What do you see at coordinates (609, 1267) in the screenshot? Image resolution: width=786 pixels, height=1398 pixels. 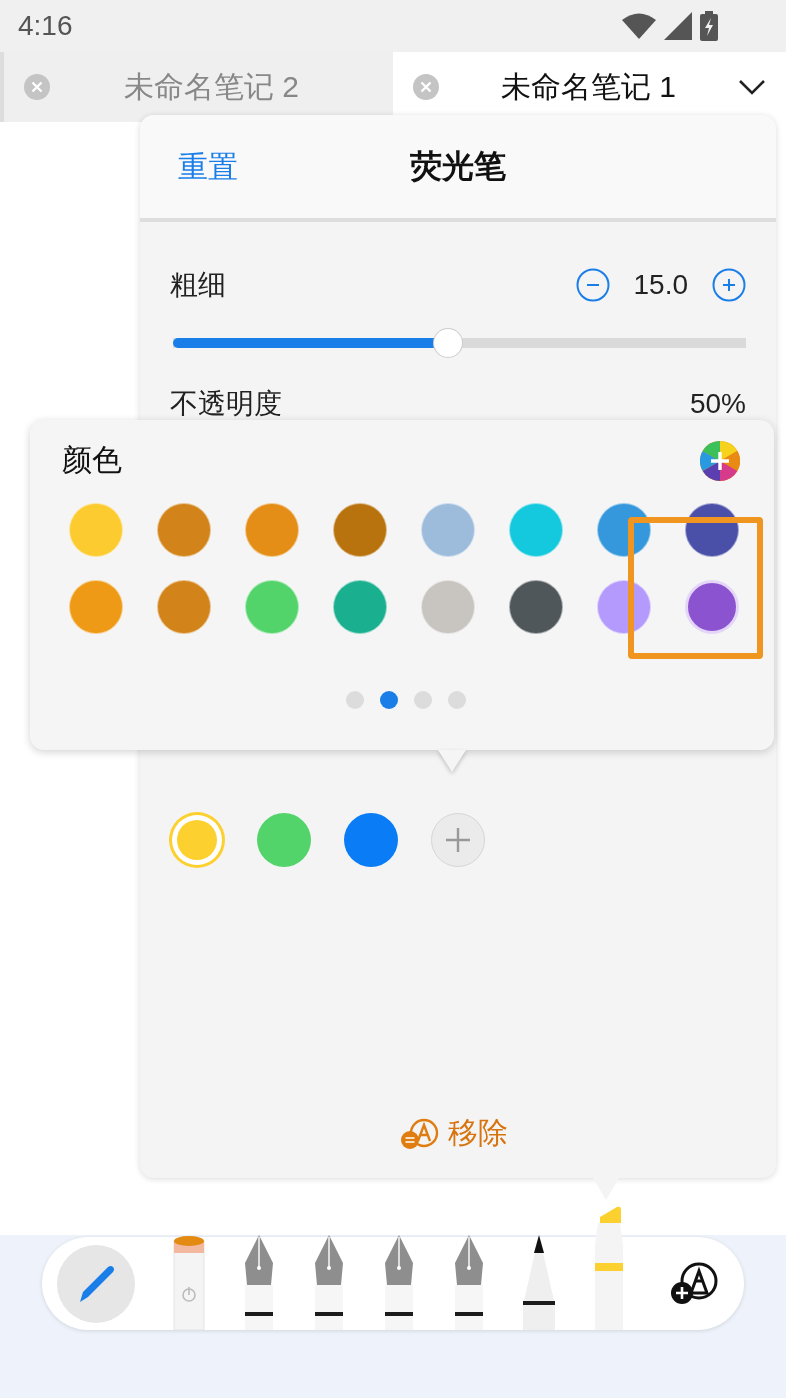 I see `highlighter-tool` at bounding box center [609, 1267].